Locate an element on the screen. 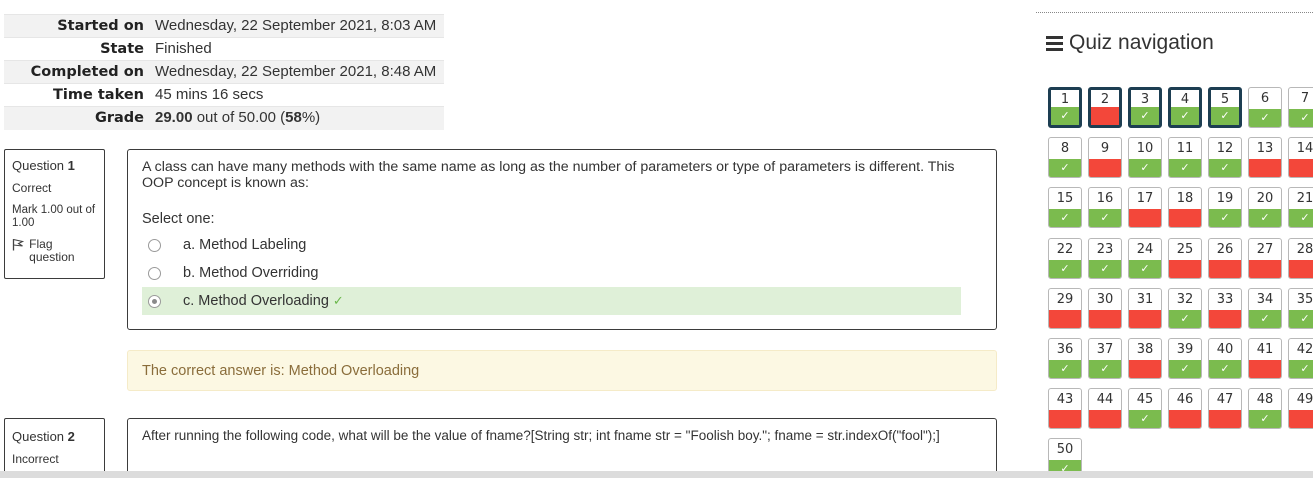 The width and height of the screenshot is (1313, 478). question-number: Question 2 is located at coordinates (54, 436).